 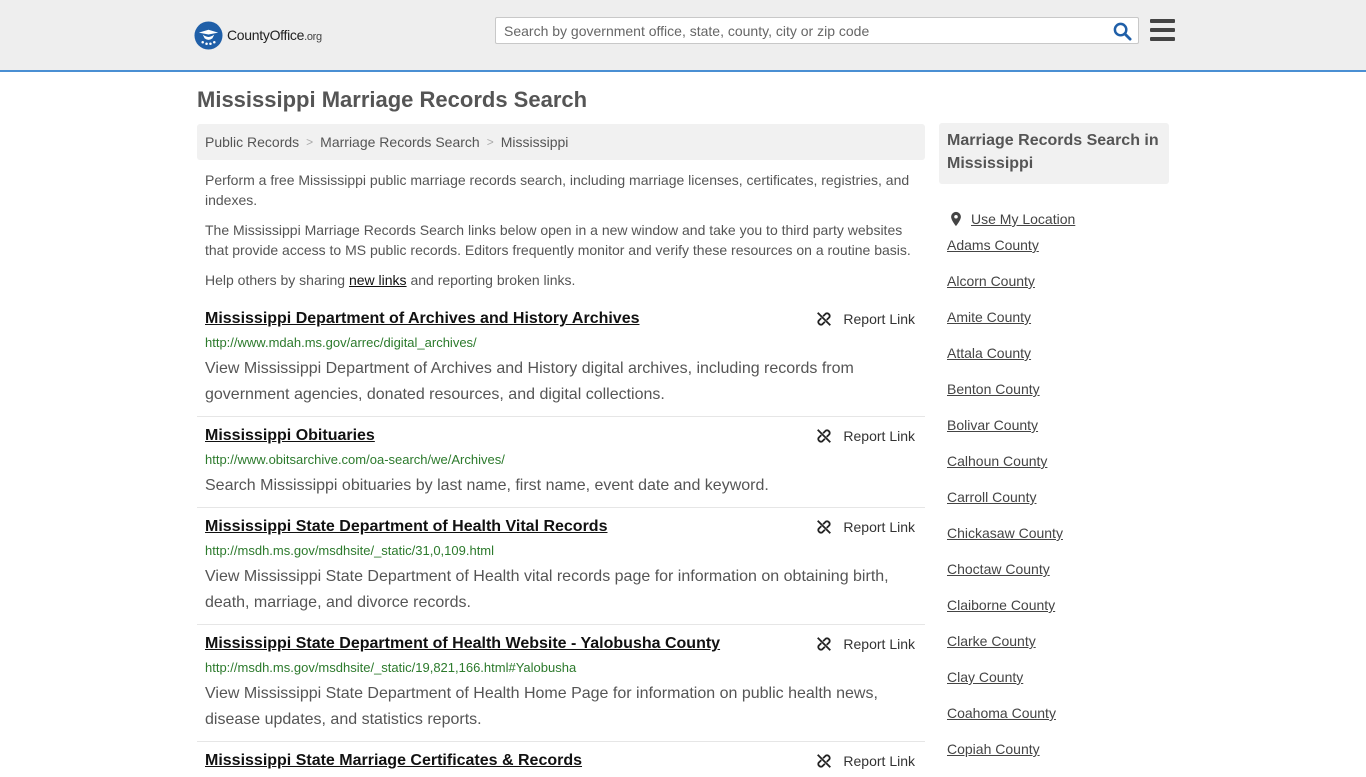 What do you see at coordinates (998, 569) in the screenshot?
I see `county-link: Choctaw County` at bounding box center [998, 569].